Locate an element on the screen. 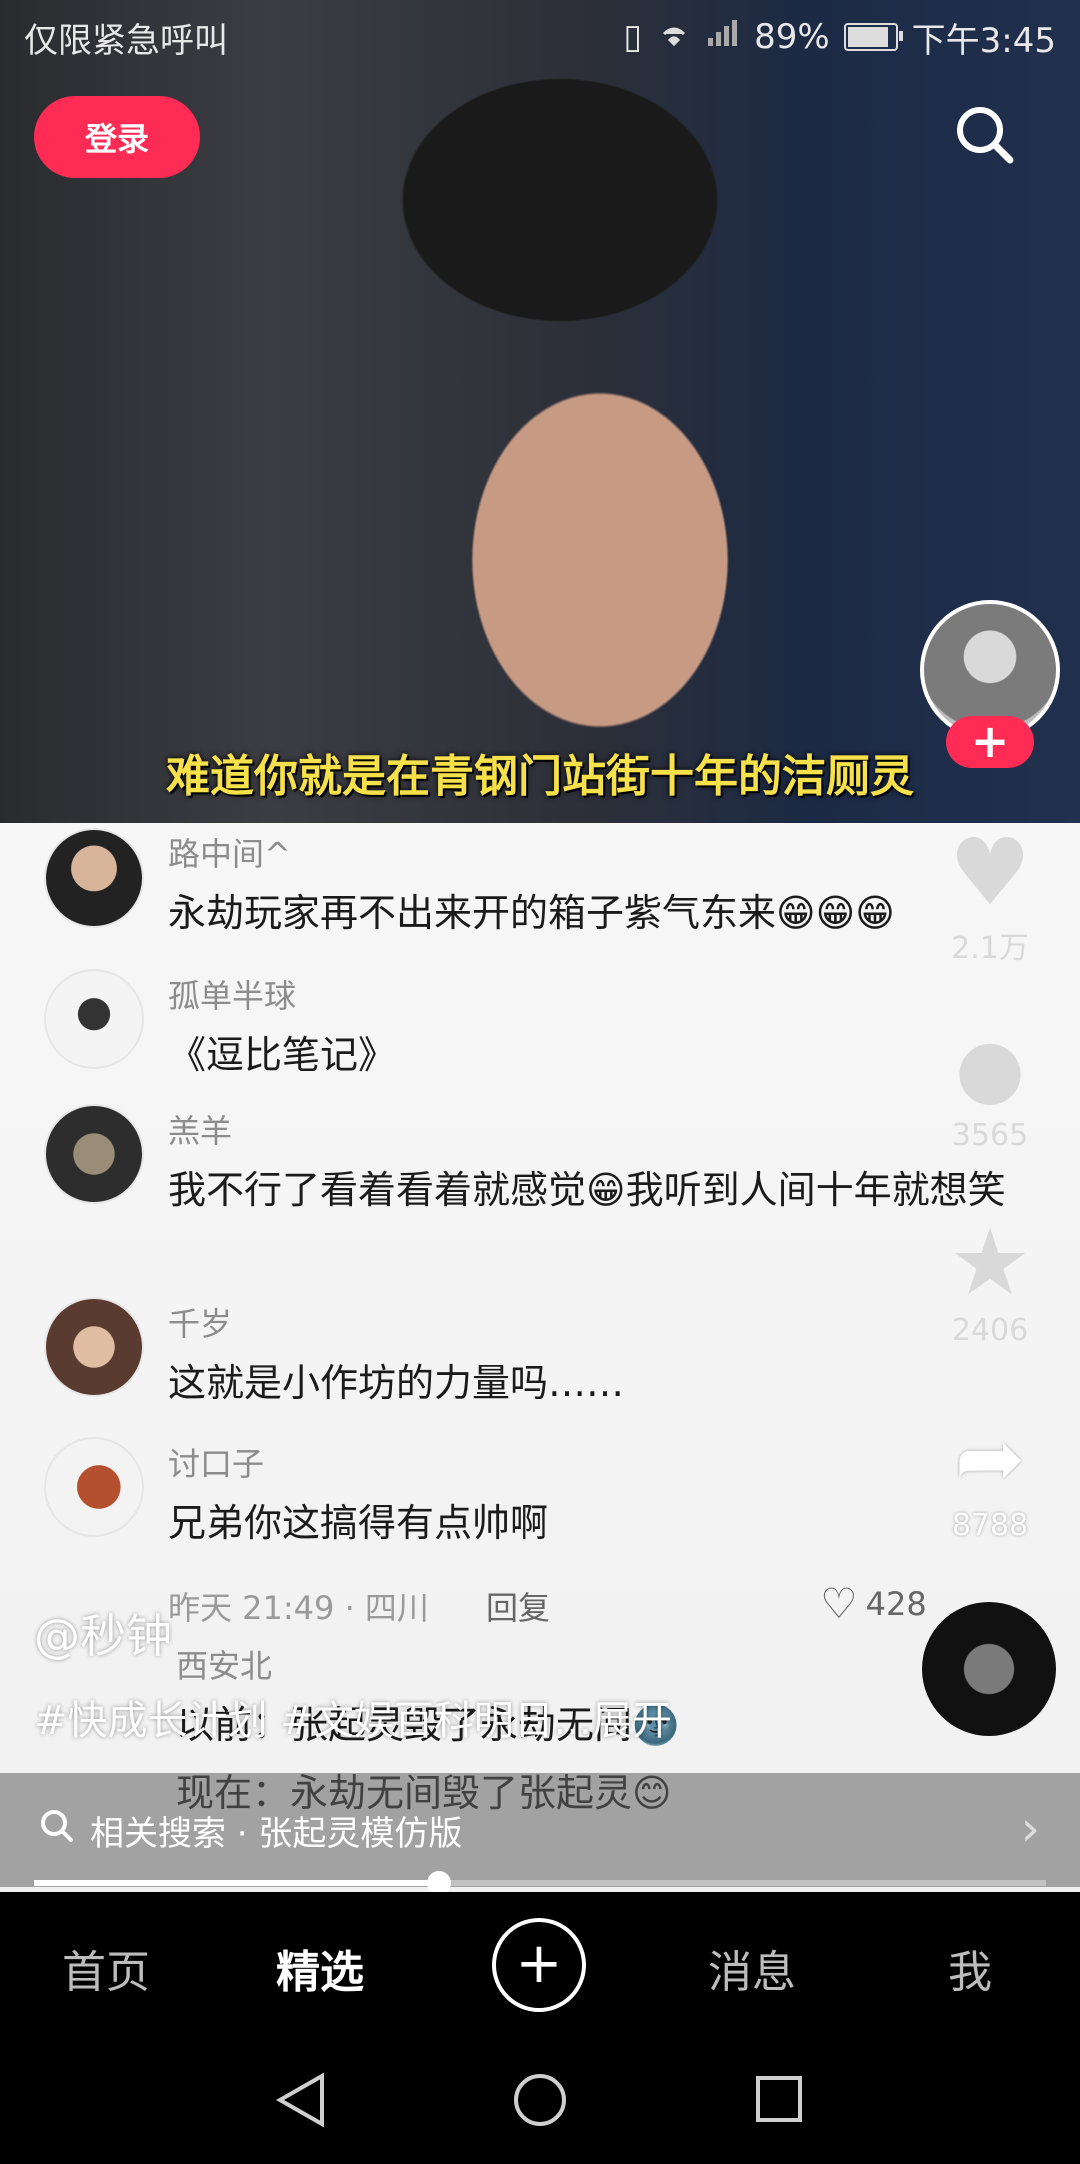 Image resolution: width=1080 pixels, height=2164 pixels. comment-meta: 昨天 21:49 · 四川 is located at coordinates (298, 1608).